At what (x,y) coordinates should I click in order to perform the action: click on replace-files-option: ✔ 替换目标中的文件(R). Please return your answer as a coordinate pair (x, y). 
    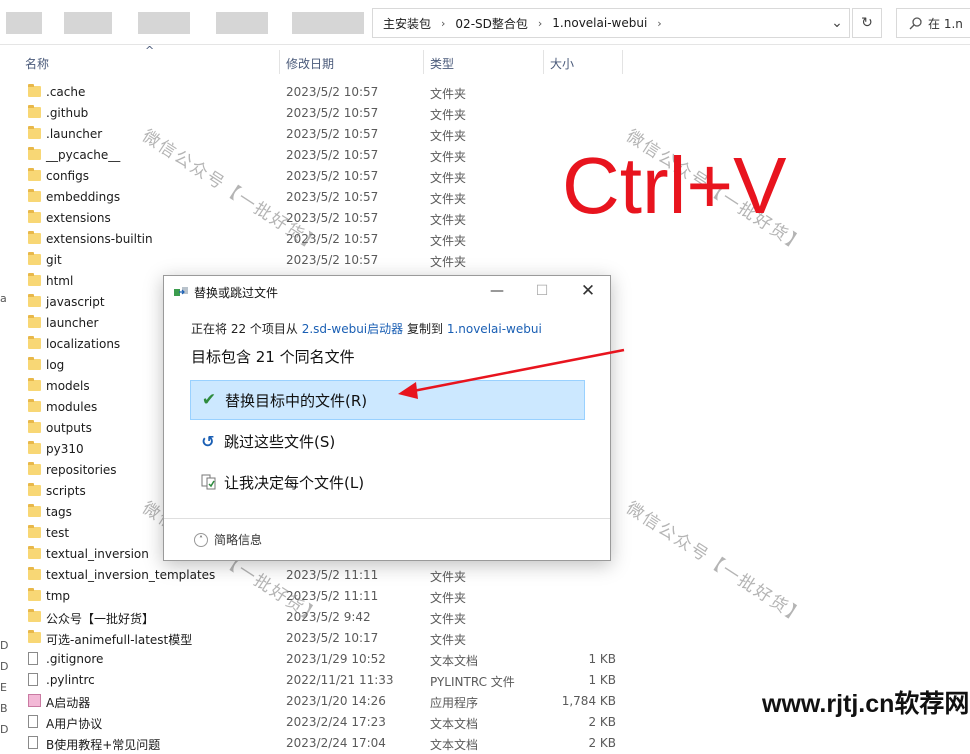
    Looking at the image, I should click on (387, 400).